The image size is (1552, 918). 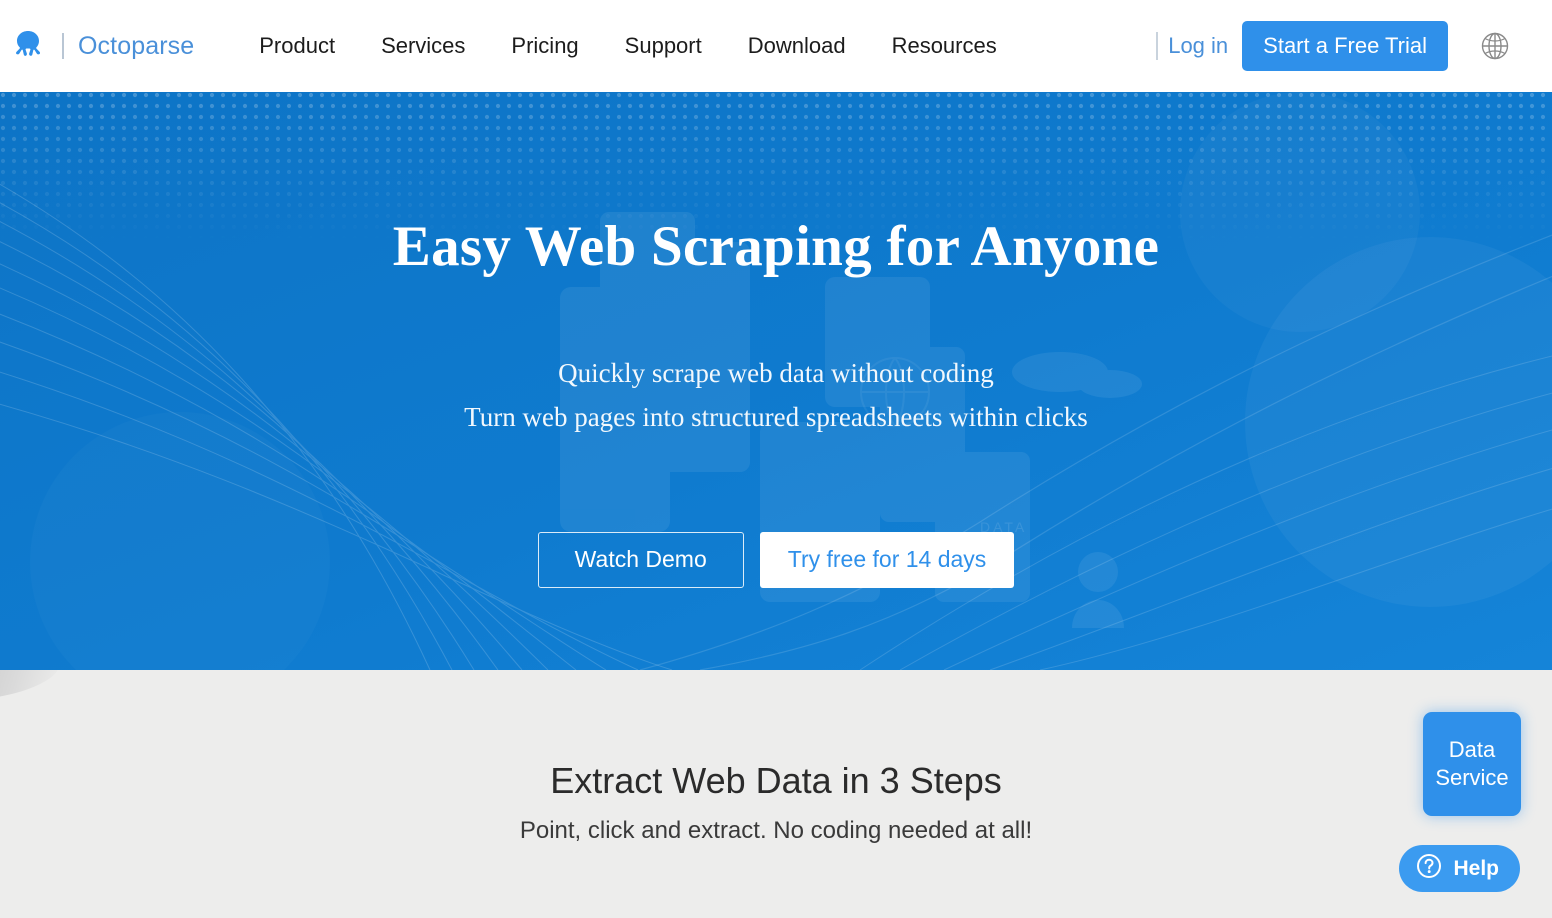 What do you see at coordinates (136, 45) in the screenshot?
I see `brand-name: Octoparse` at bounding box center [136, 45].